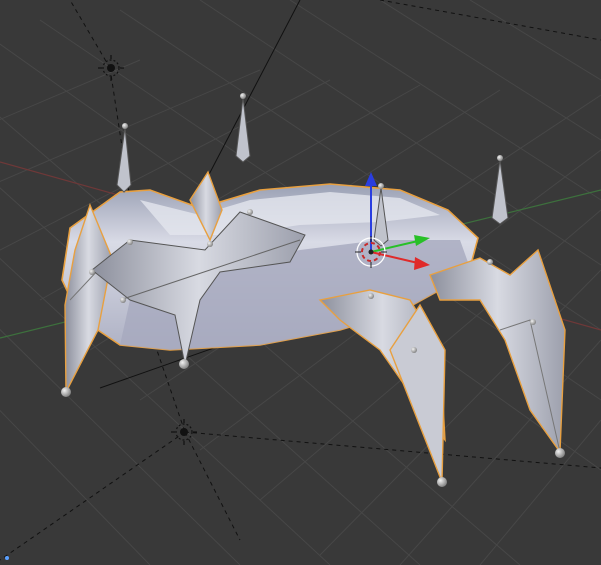 The image size is (601, 565). I want to click on armature-bone, so click(124, 158).